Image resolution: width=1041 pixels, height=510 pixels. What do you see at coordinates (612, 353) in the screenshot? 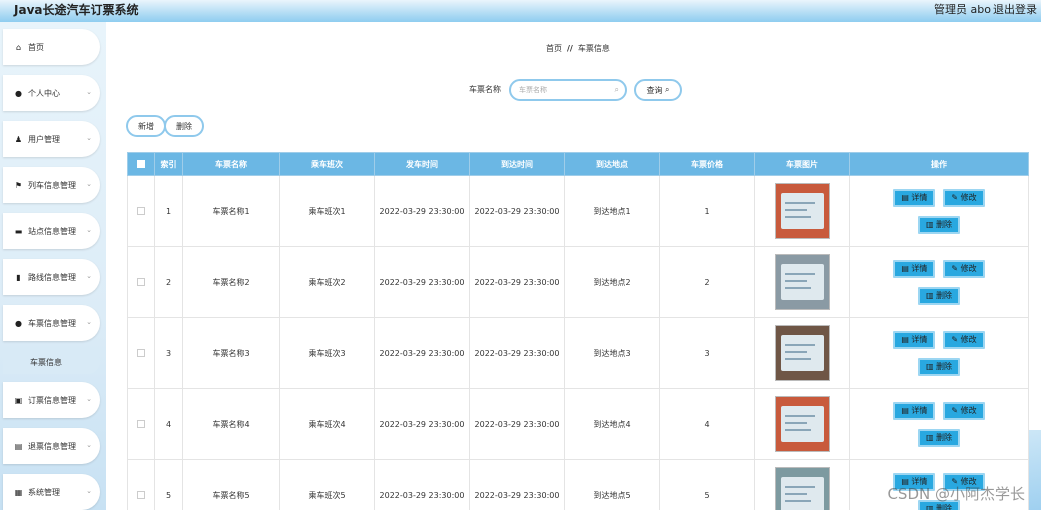
I see `cell-place: 到达地点3` at bounding box center [612, 353].